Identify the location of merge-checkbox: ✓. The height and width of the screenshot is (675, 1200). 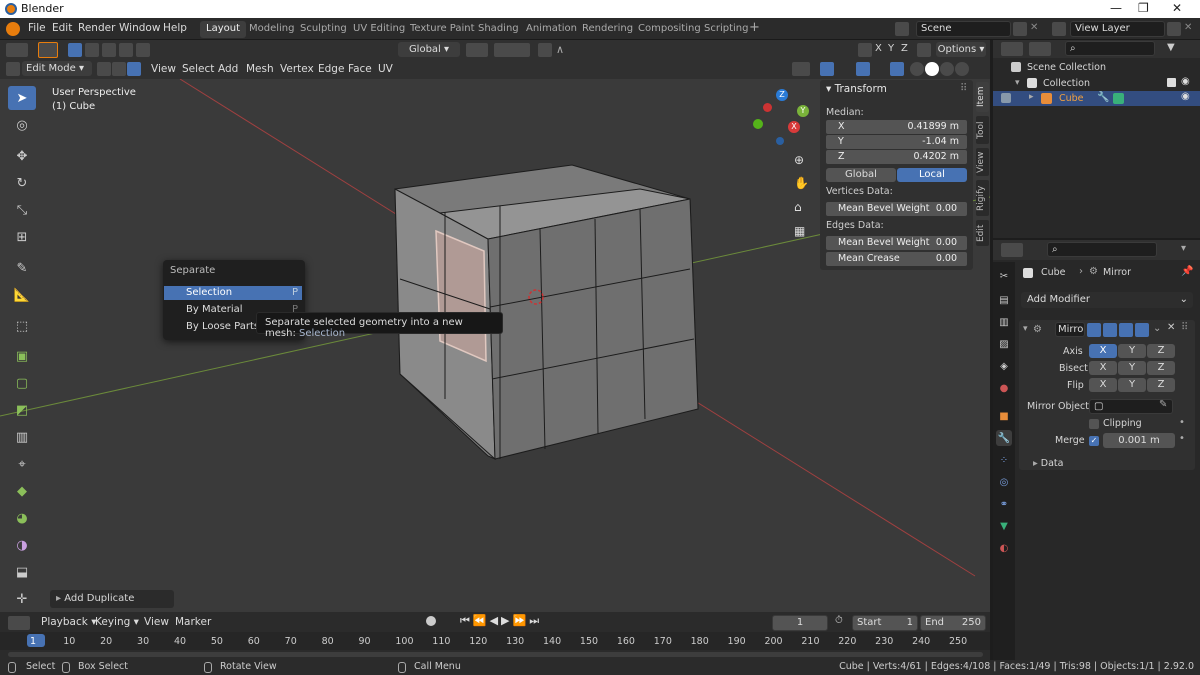
(1094, 441).